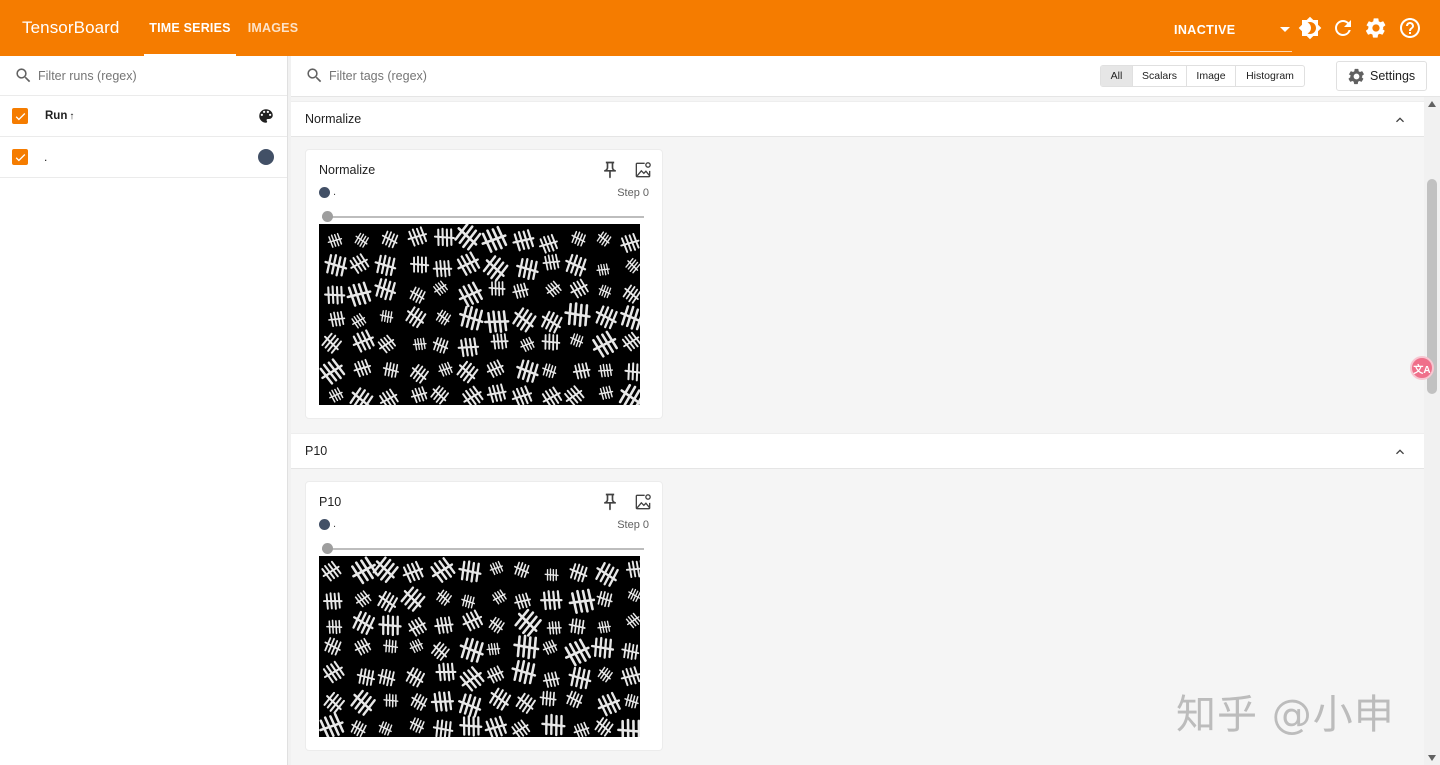 This screenshot has width=1440, height=765. I want to click on palette-icon, so click(266, 116).